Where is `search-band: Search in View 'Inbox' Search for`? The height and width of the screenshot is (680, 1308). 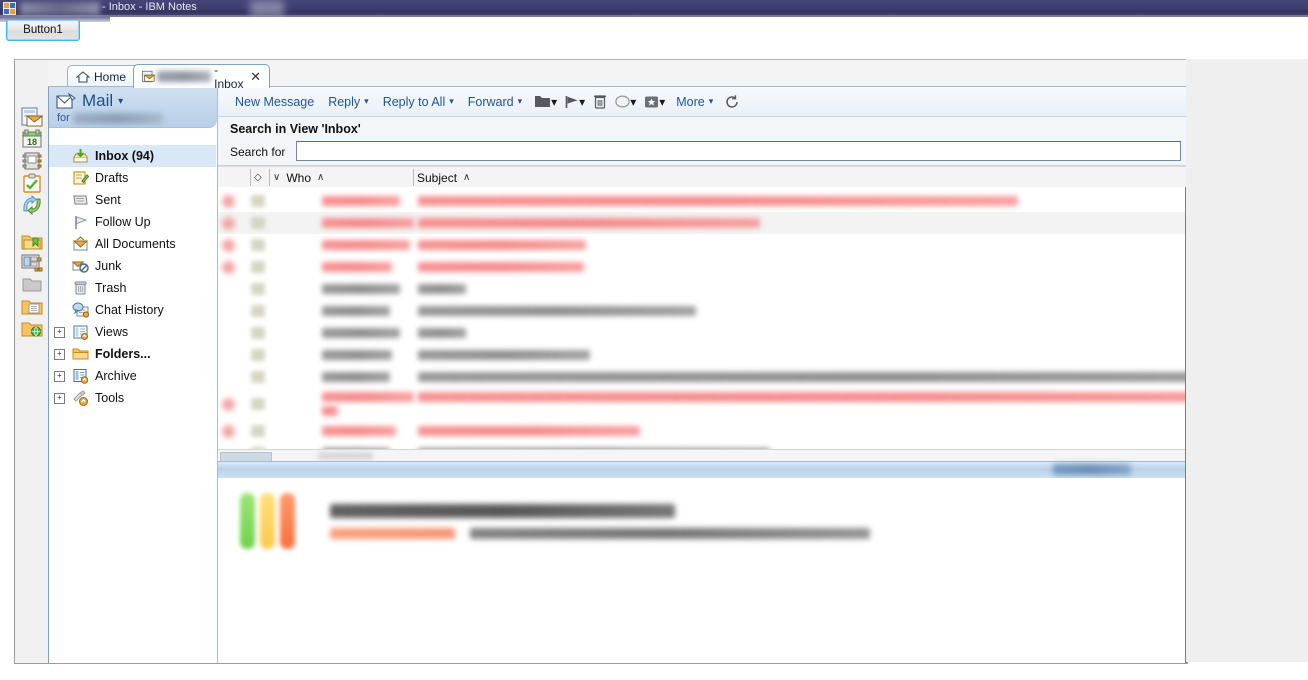
search-band: Search in View 'Inbox' Search for is located at coordinates (702, 141).